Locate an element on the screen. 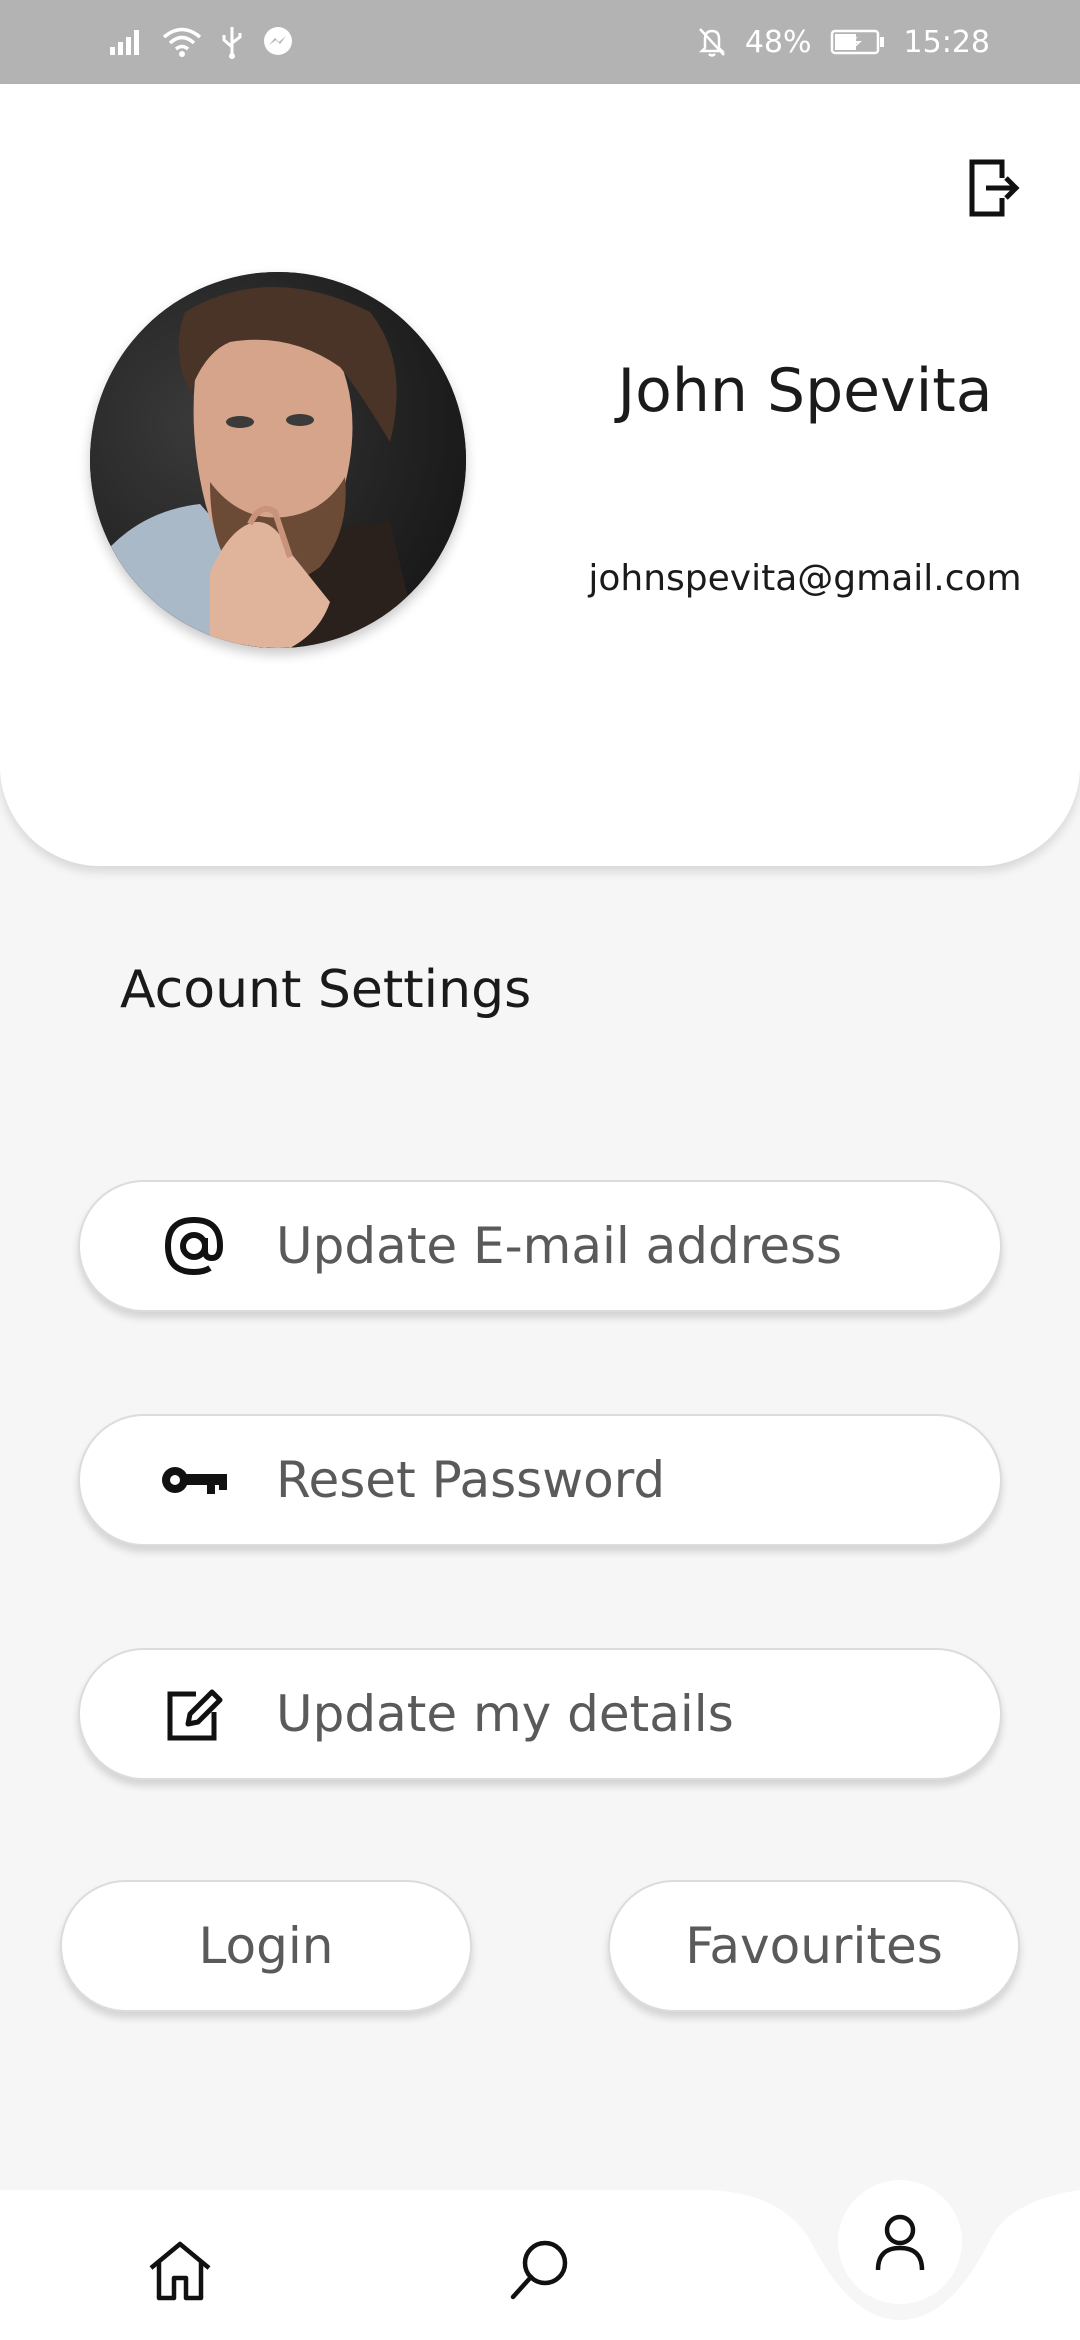  edit-icon is located at coordinates (194, 1714).